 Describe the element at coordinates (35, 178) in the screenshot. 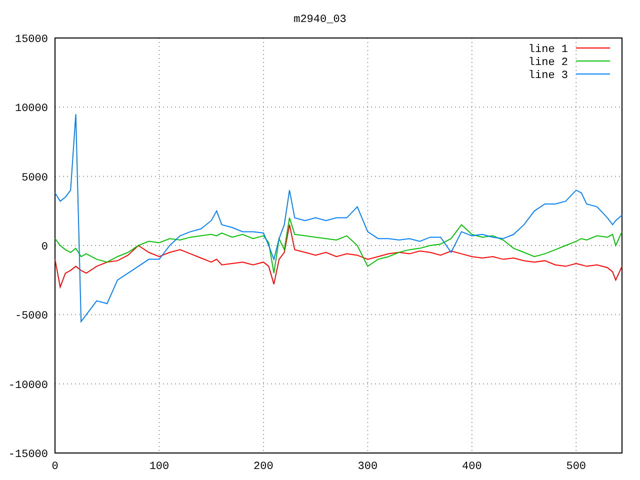

I see `y-tick-label: 5000` at that location.